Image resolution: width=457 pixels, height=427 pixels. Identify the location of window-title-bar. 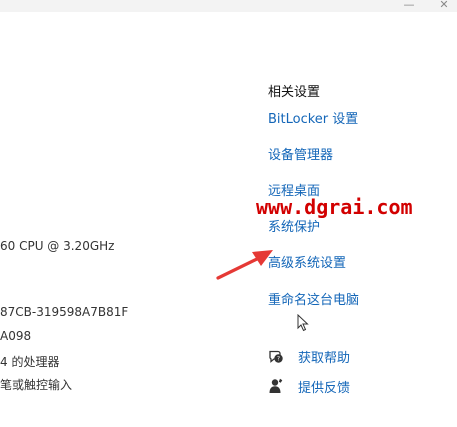
(228, 6).